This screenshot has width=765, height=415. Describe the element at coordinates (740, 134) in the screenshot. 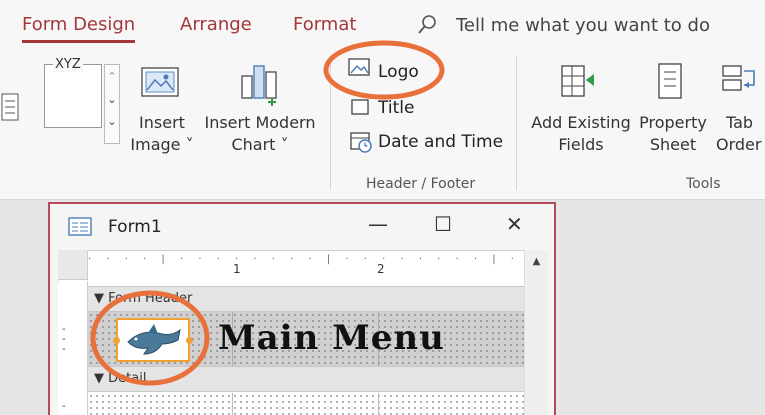

I see `tab-order-button: Tab Order` at that location.